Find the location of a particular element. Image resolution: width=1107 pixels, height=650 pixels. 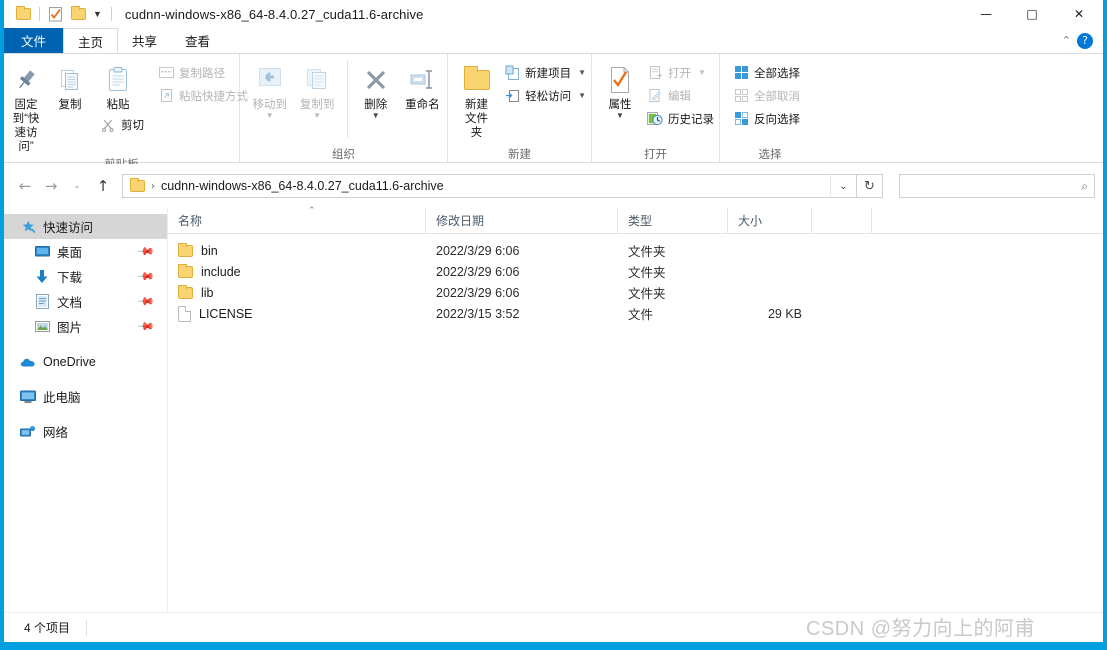

pin-to-quick-access-button: 固定到“快 速访问” is located at coordinates (26, 108).